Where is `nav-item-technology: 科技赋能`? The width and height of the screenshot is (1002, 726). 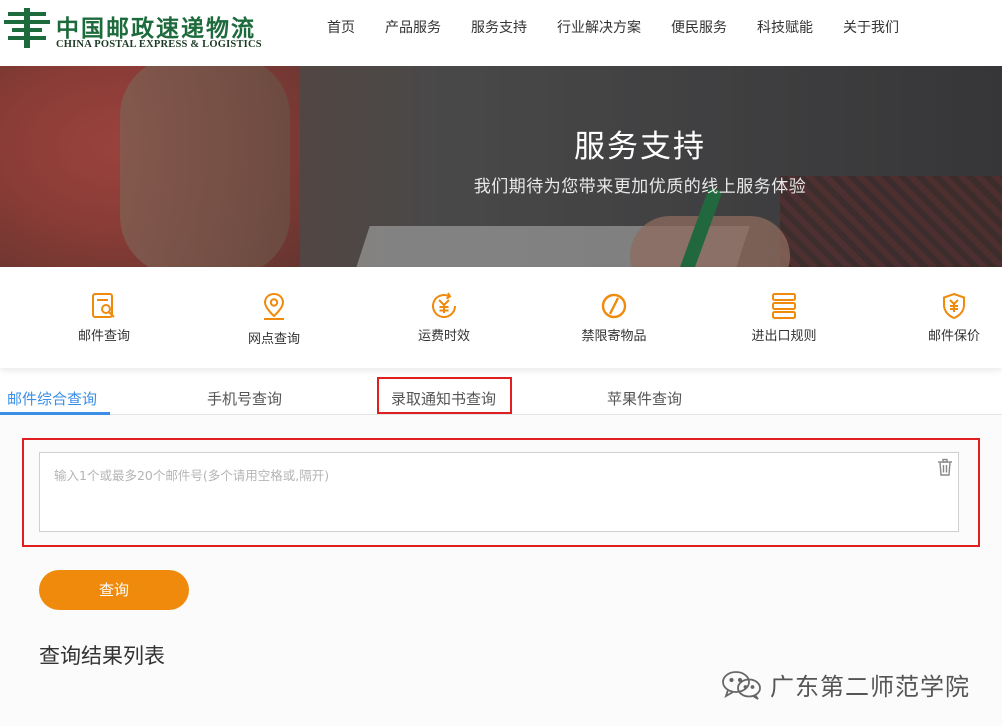
nav-item-technology: 科技赋能 is located at coordinates (785, 27).